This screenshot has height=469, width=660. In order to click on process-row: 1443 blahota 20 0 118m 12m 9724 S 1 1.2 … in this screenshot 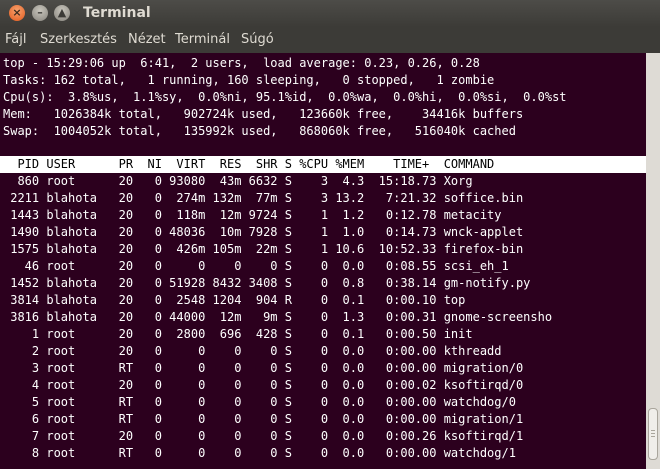, I will do `click(252, 215)`.